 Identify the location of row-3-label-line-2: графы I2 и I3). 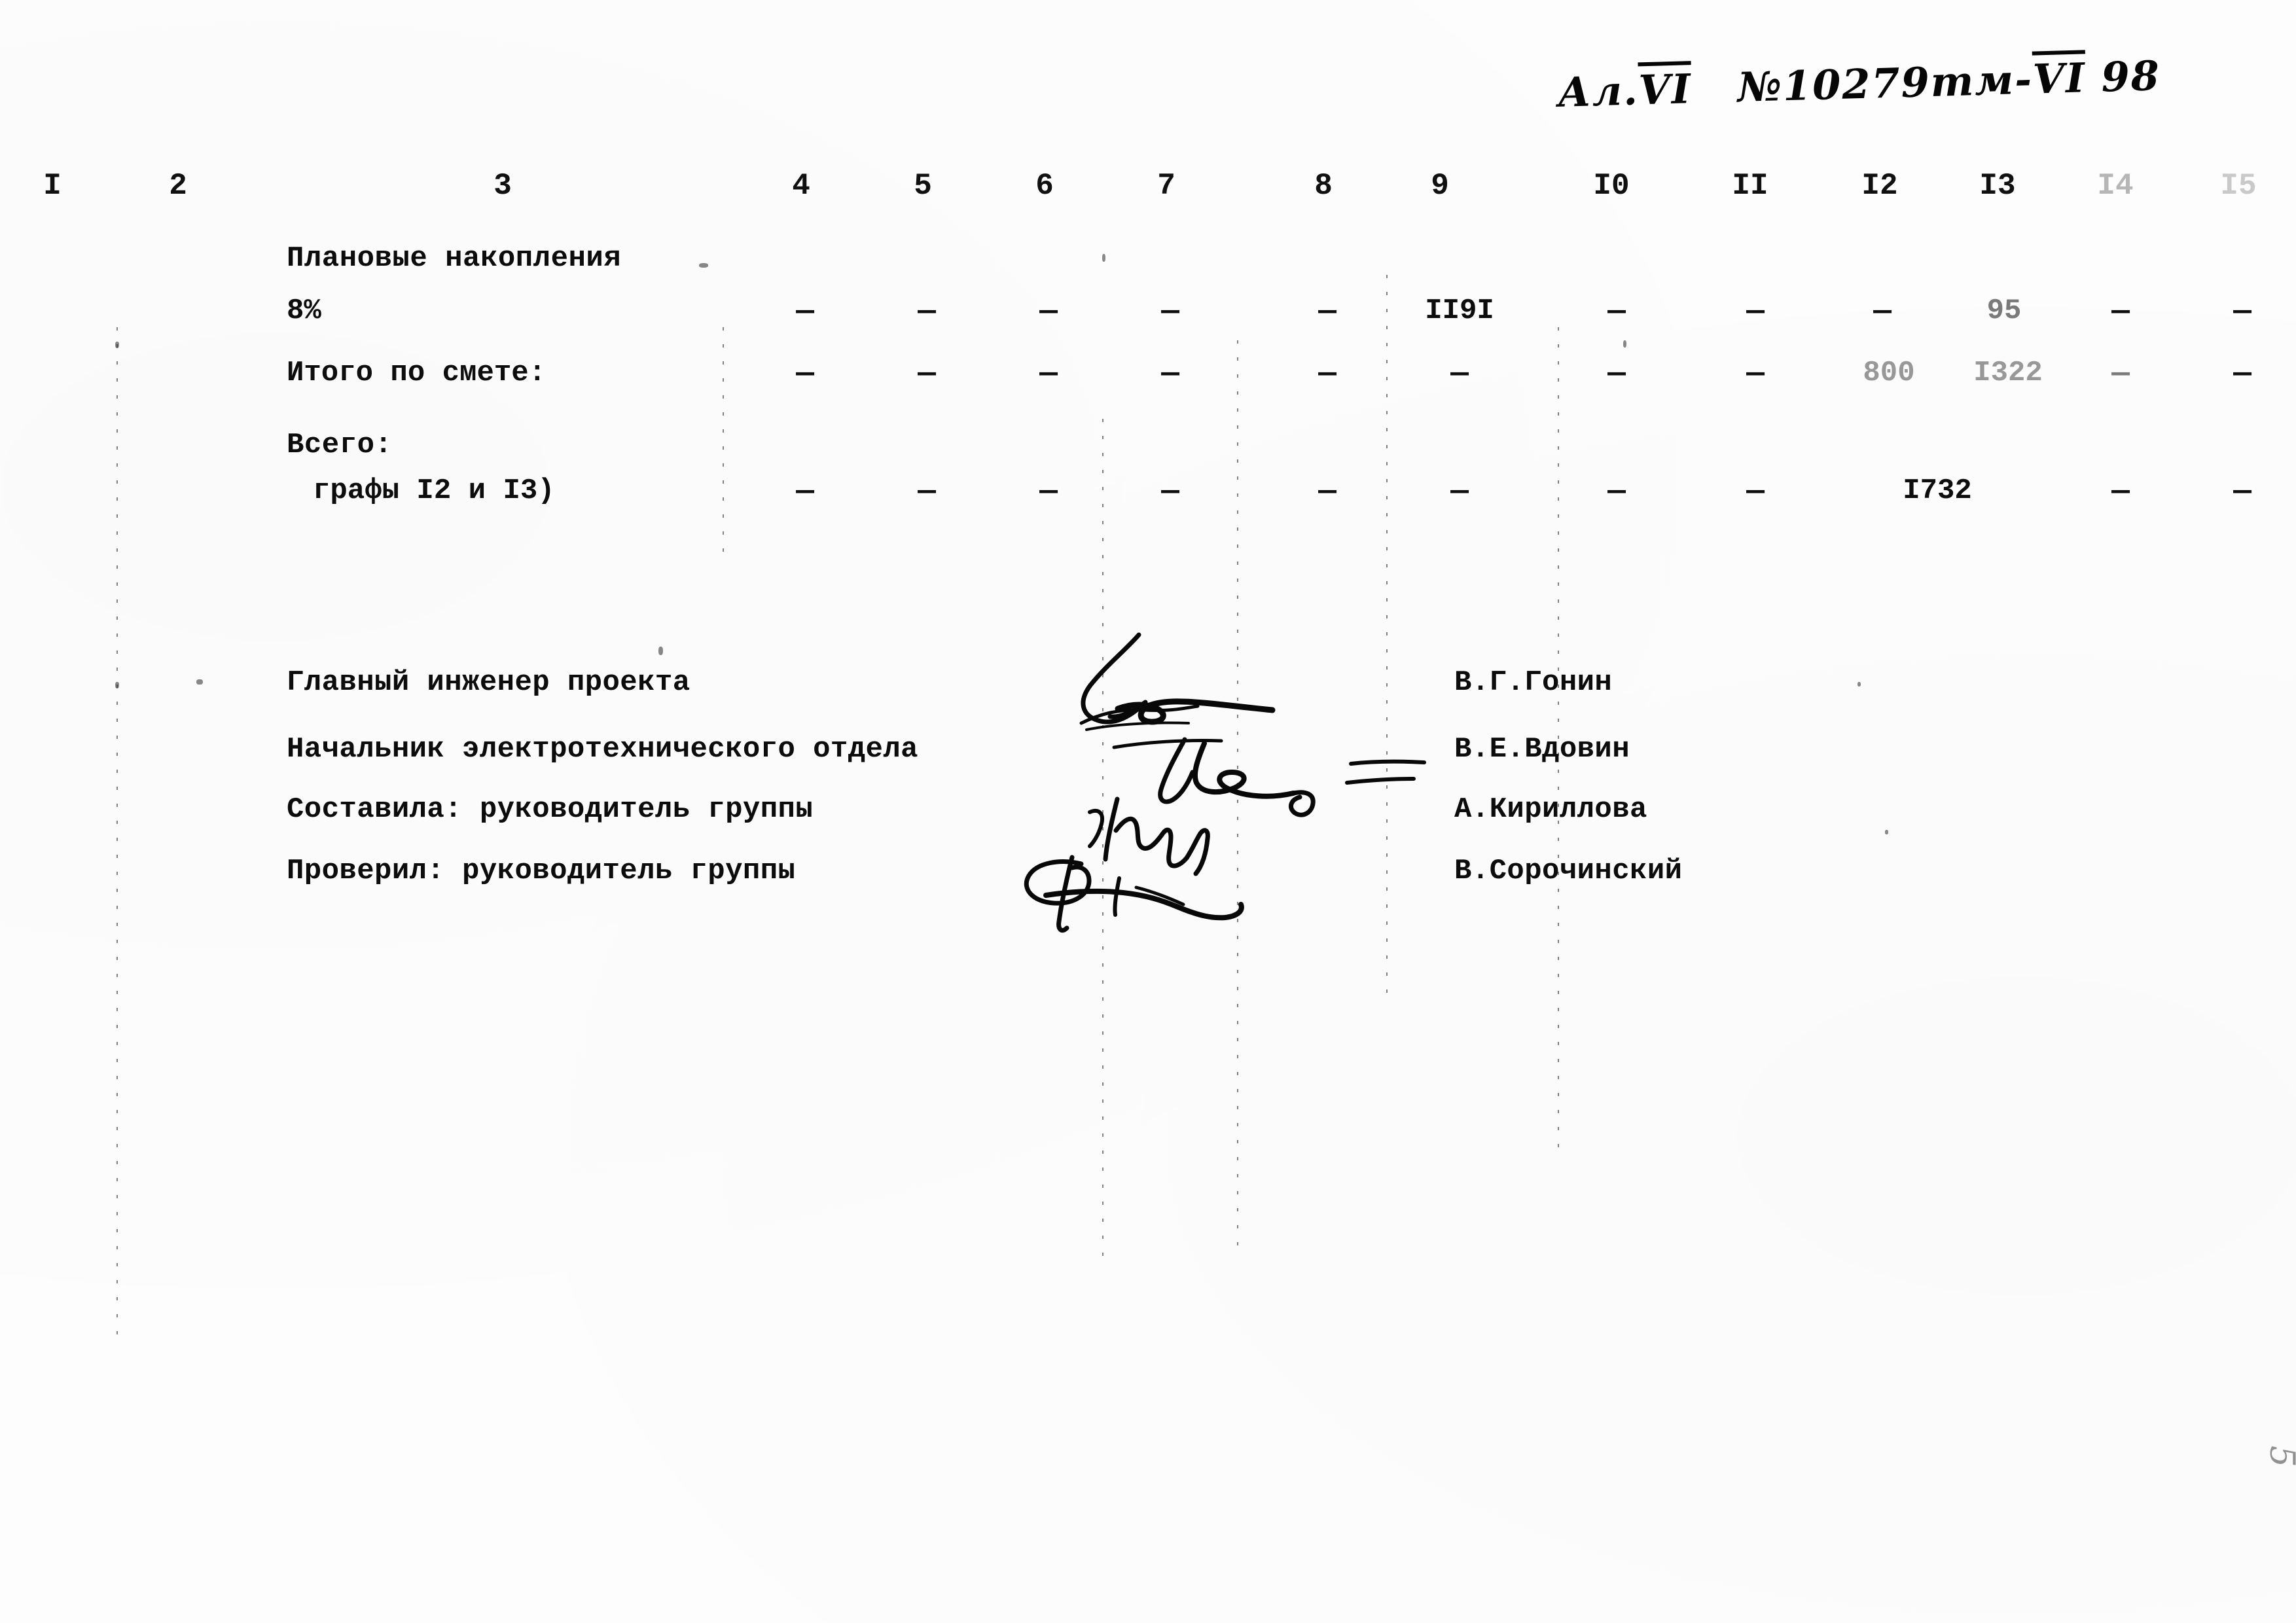
(434, 490).